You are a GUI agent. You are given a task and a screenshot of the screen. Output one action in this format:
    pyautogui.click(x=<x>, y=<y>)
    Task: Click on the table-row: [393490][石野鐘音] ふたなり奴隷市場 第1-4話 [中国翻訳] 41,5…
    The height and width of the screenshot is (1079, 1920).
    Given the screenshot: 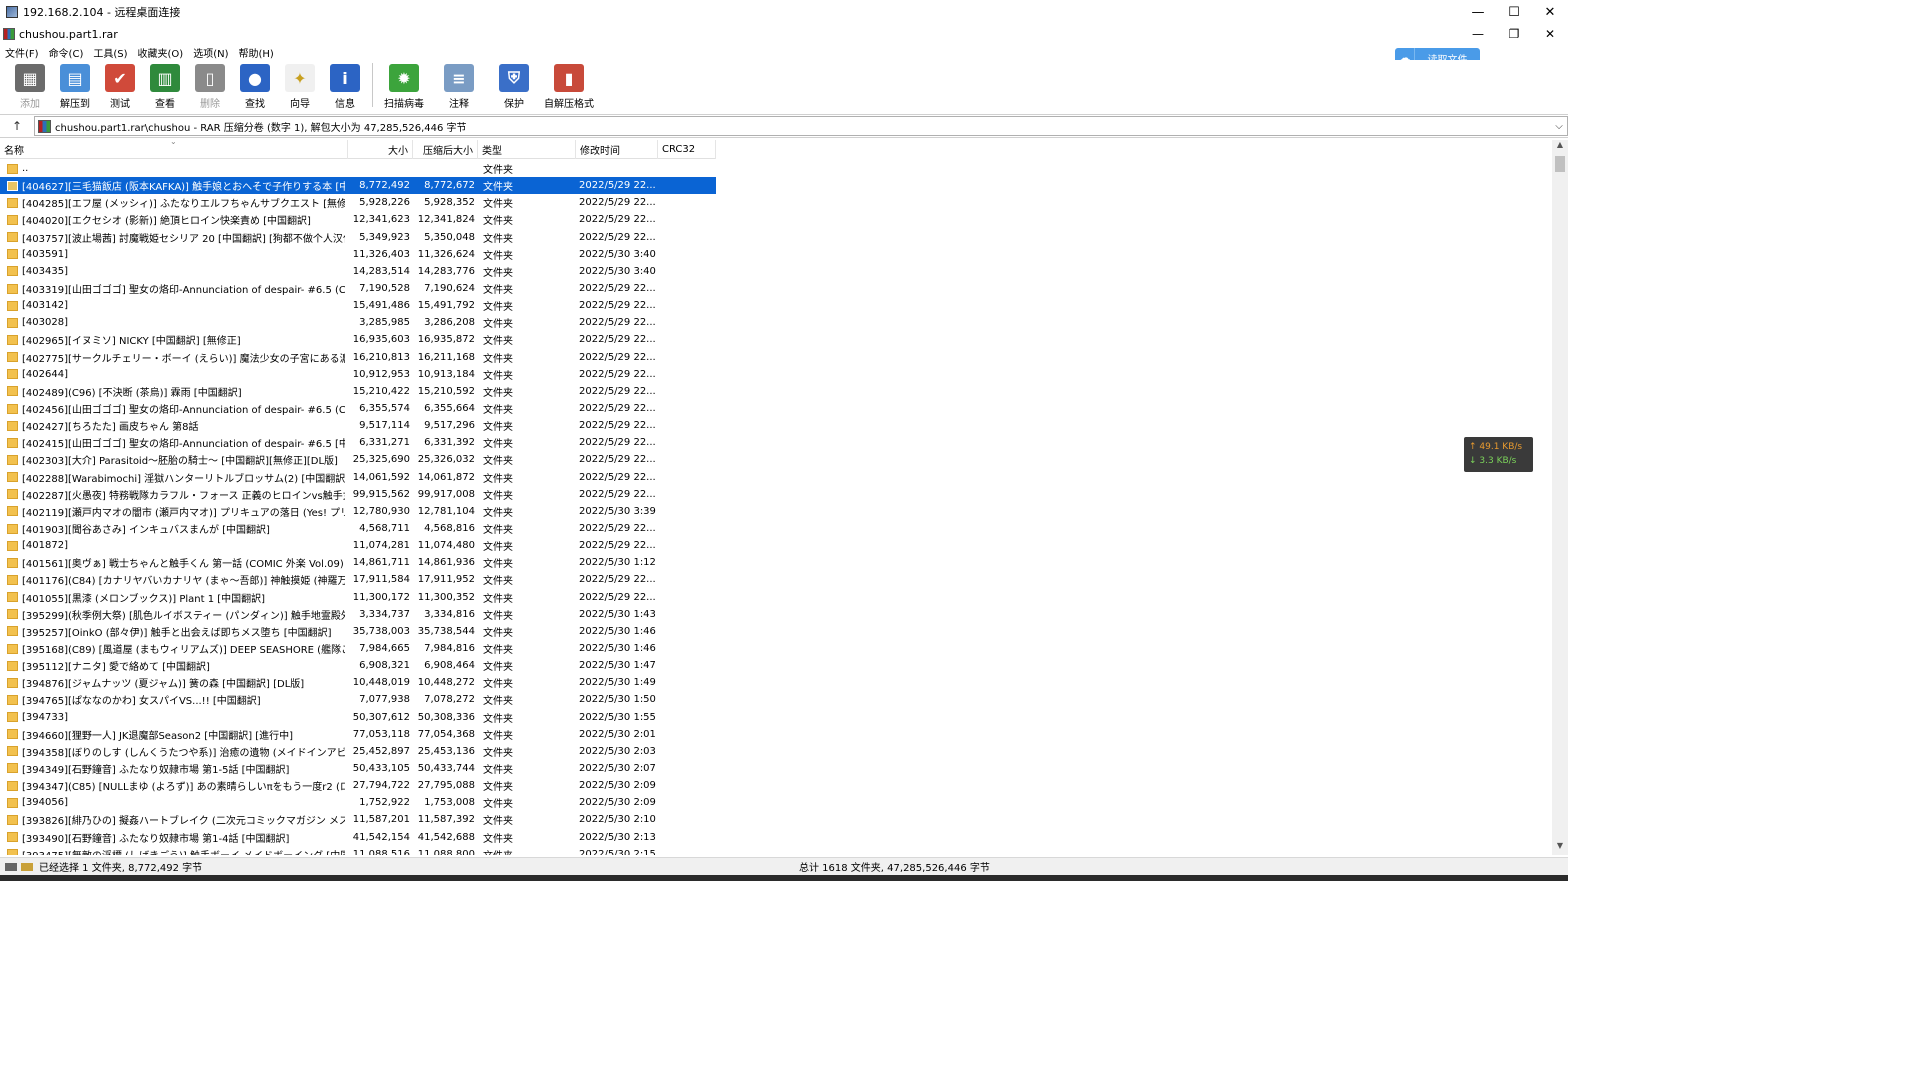 What is the action you would take?
    pyautogui.click(x=358, y=836)
    